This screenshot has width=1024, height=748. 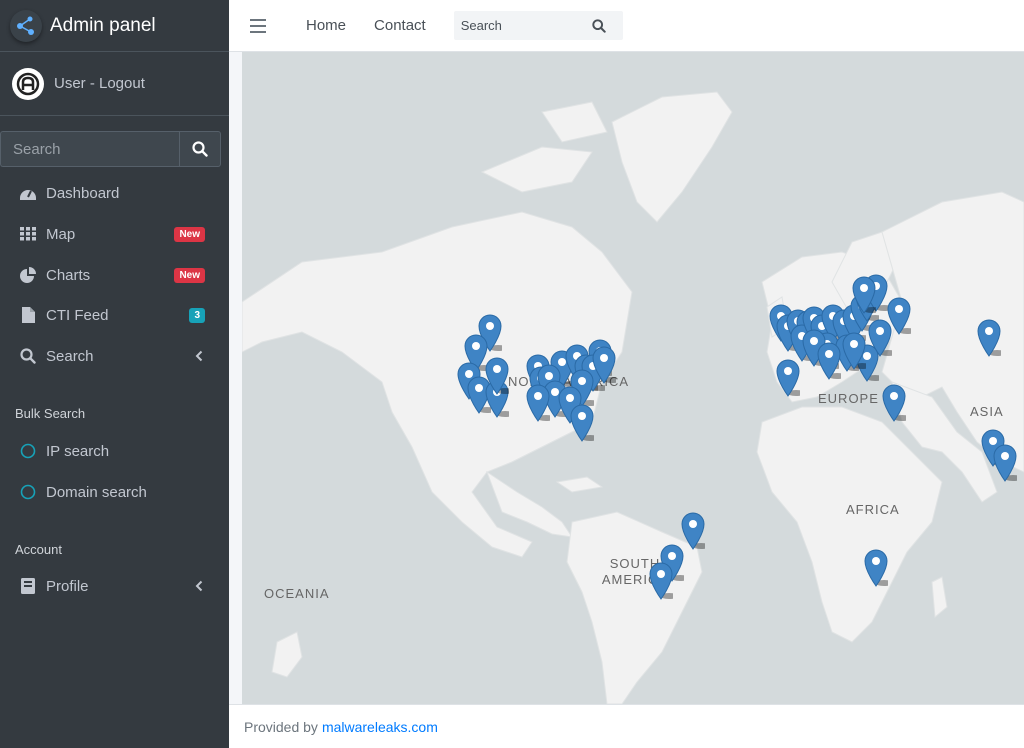 I want to click on nav-link-home: Home, so click(x=326, y=25).